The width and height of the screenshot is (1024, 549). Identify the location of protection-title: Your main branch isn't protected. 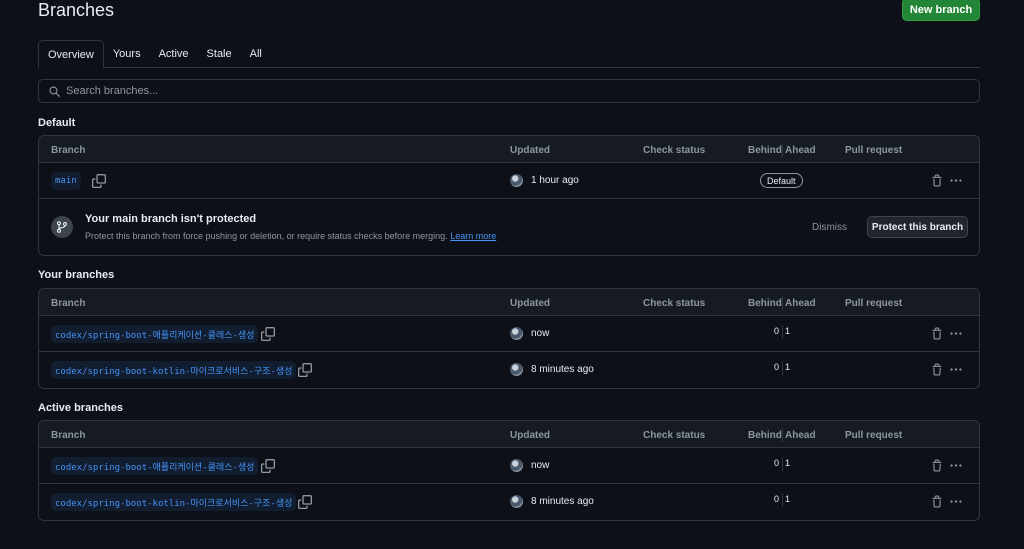
(171, 219).